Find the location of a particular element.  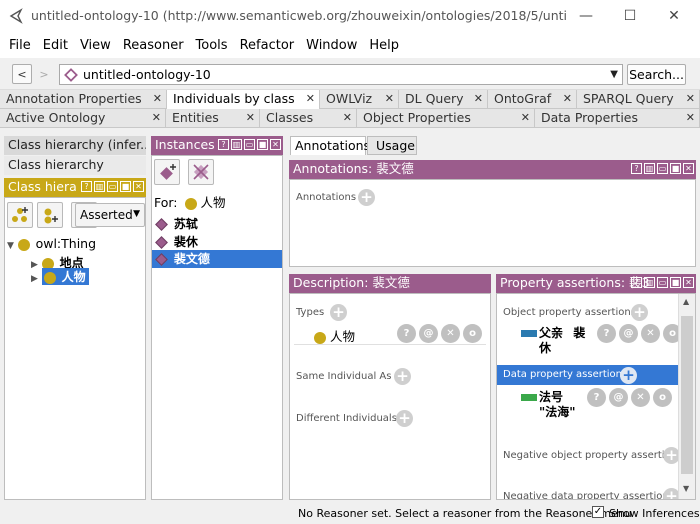

tab-ontograf: OntoGraf ✕ is located at coordinates (532, 99).